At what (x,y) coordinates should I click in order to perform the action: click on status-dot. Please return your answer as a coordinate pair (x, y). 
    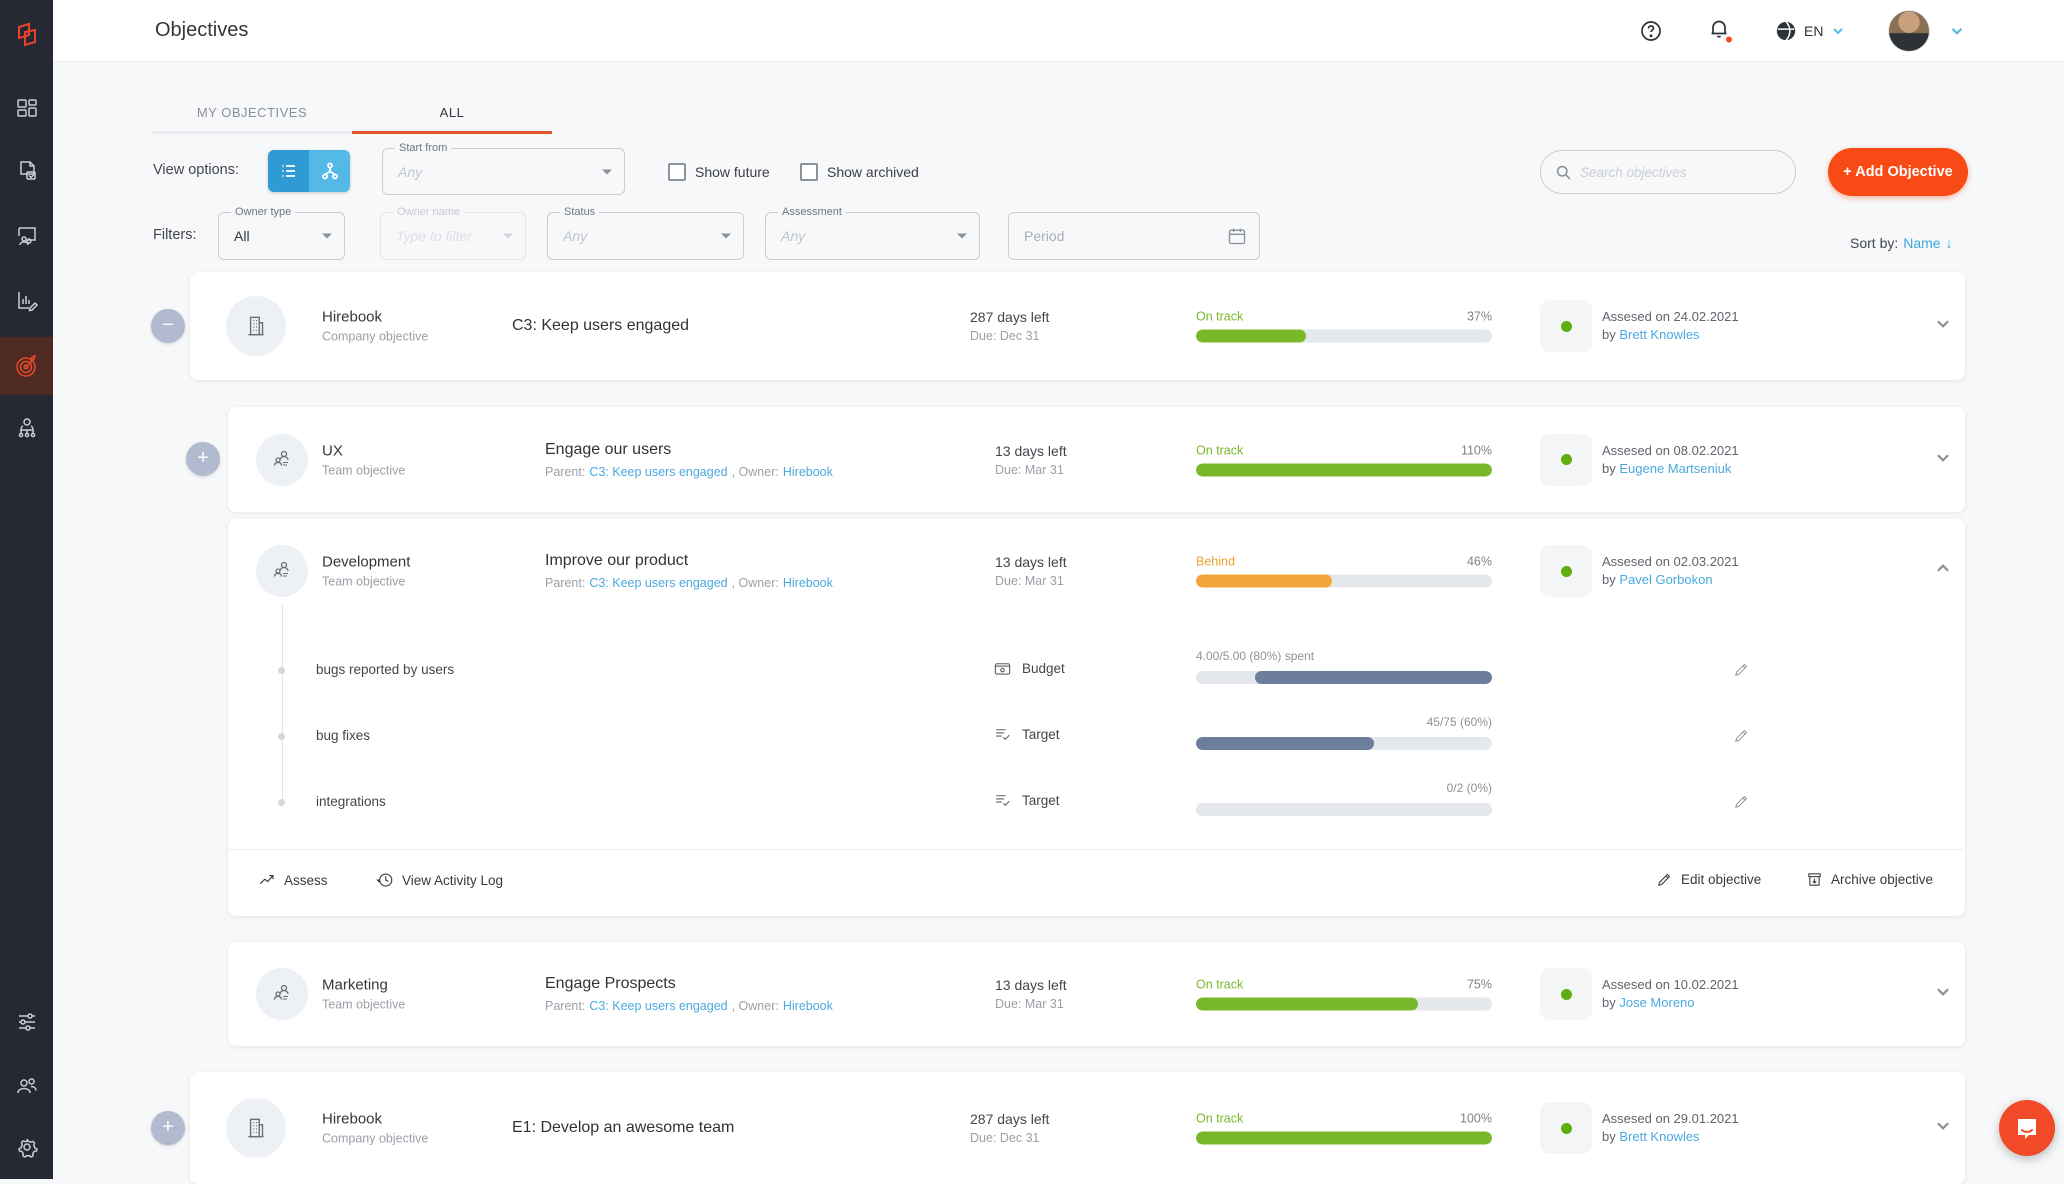
    Looking at the image, I should click on (1566, 1128).